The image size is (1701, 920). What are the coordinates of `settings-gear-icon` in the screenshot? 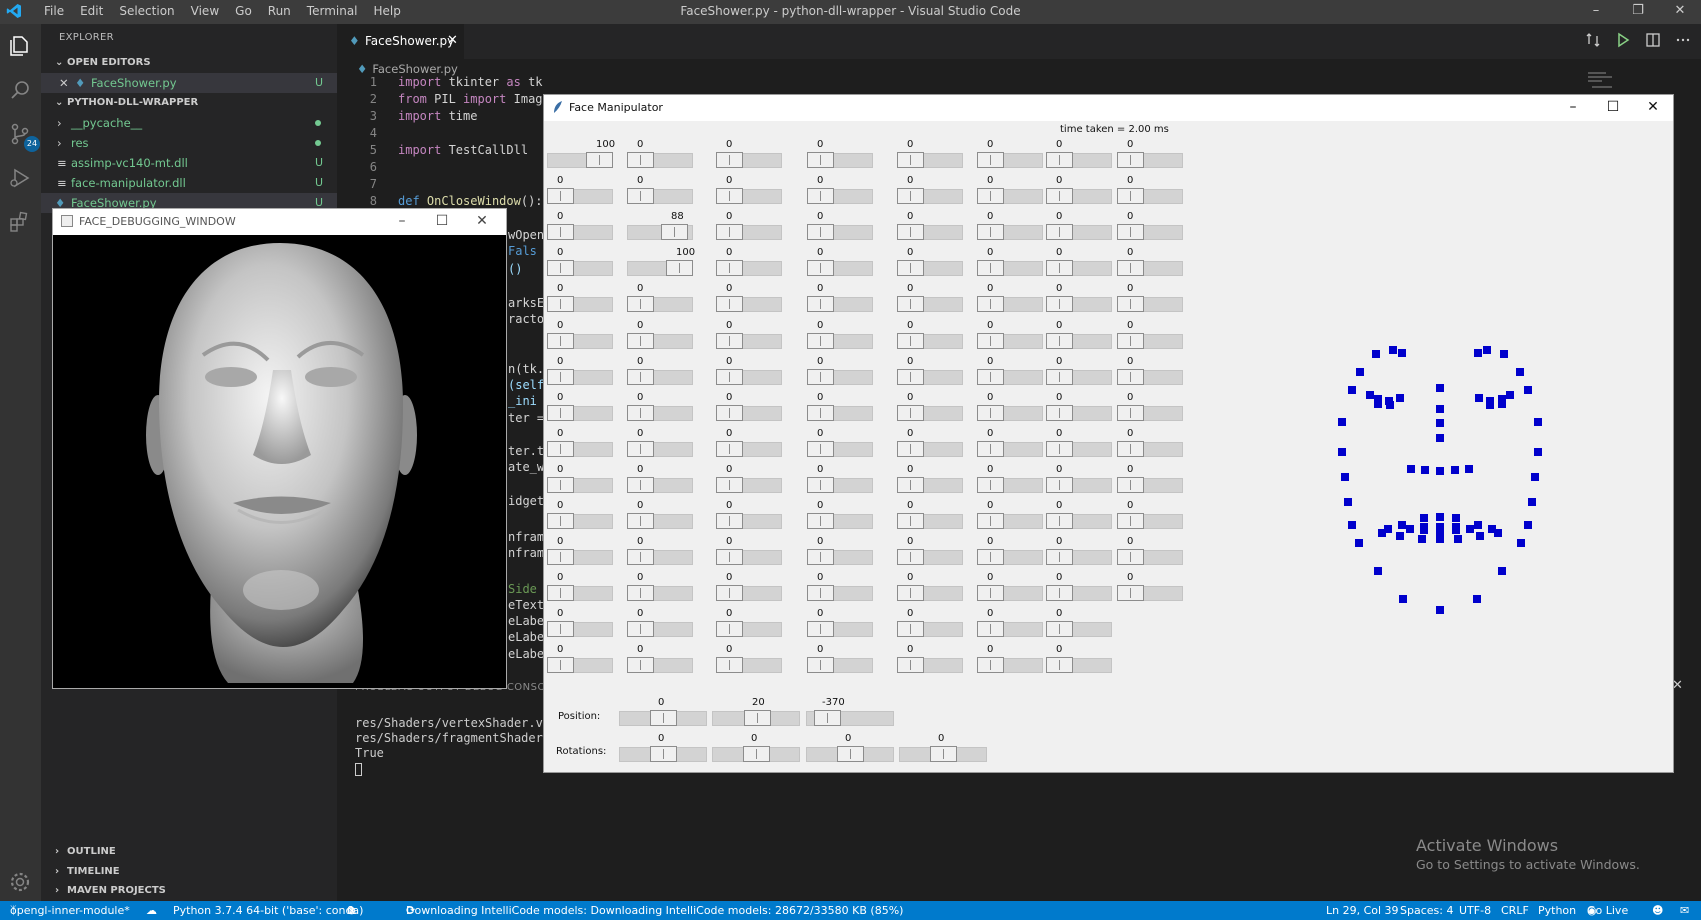 It's located at (20, 882).